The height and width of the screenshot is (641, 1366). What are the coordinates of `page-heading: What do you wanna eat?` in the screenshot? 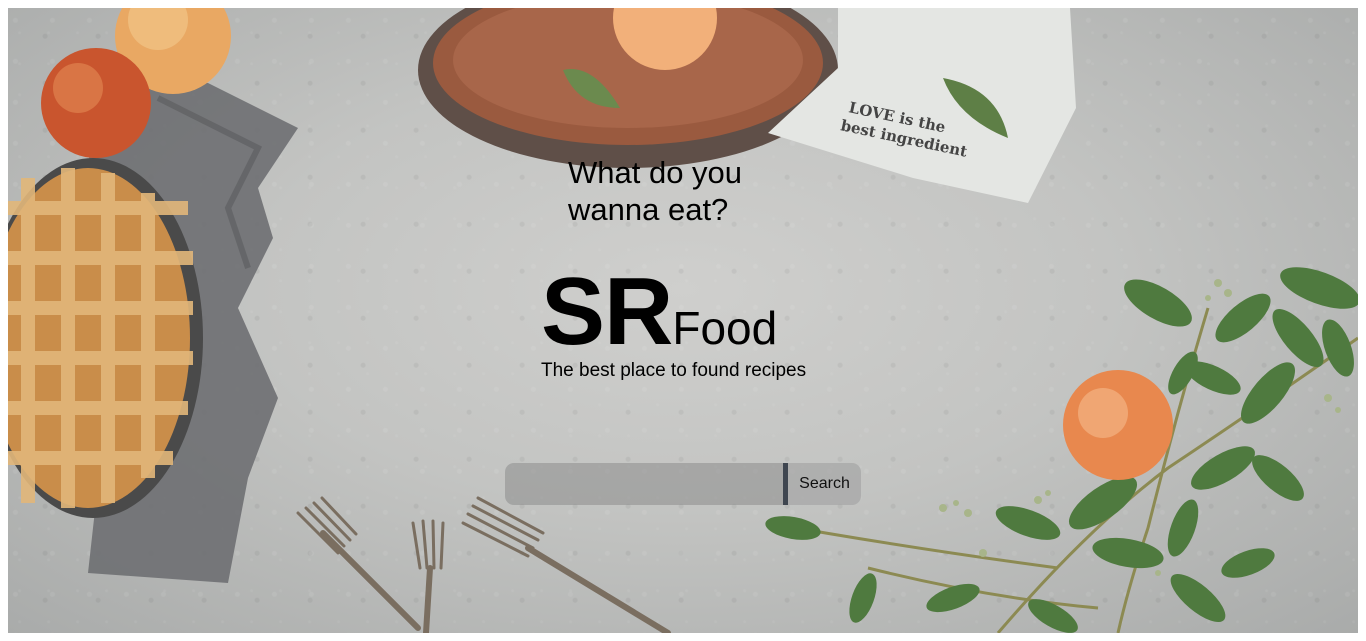 It's located at (655, 191).